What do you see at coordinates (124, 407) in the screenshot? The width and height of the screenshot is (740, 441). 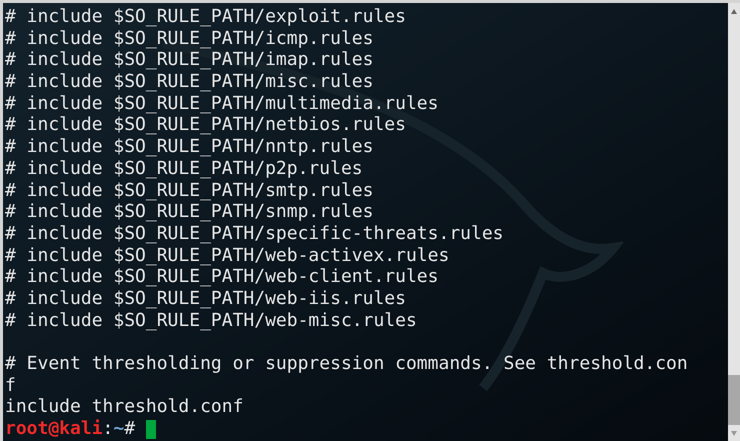 I see `terminal-line: include threshold.conf` at bounding box center [124, 407].